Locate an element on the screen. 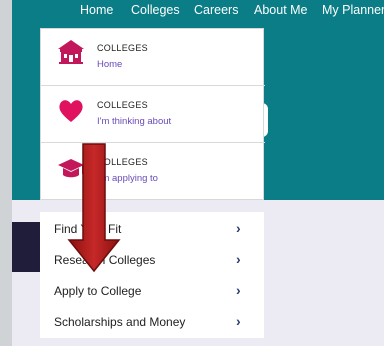 Image resolution: width=384 pixels, height=346 pixels. nav-home: Home is located at coordinates (96, 10).